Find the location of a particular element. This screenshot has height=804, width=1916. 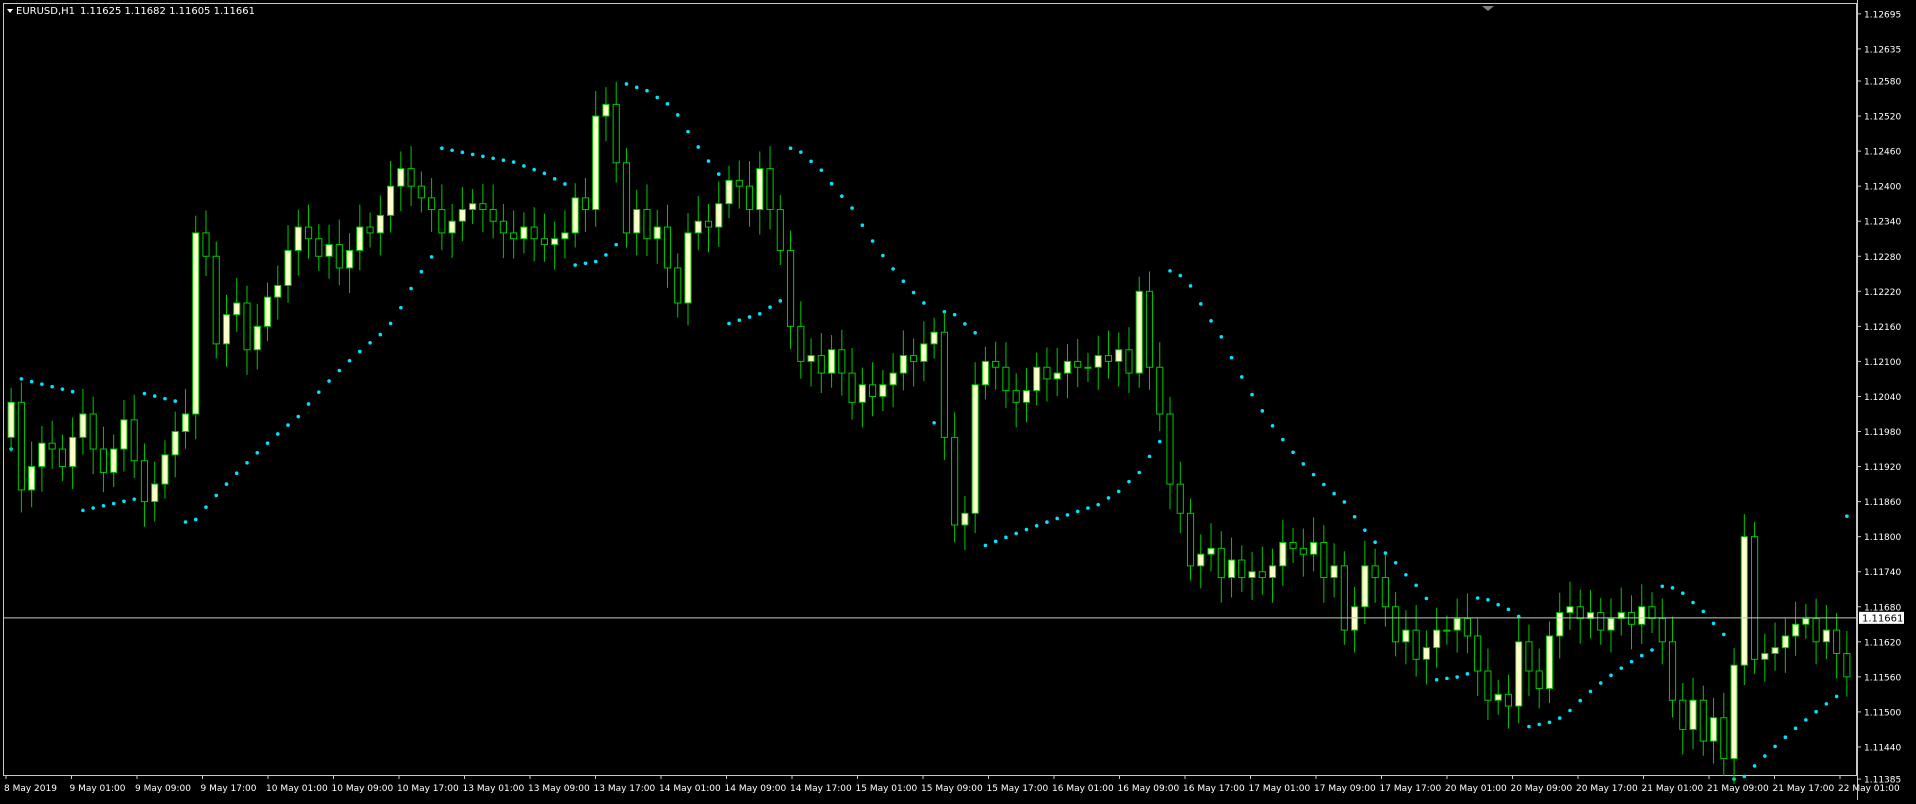

x-tick-label: 10 May 09:00 is located at coordinates (363, 789).